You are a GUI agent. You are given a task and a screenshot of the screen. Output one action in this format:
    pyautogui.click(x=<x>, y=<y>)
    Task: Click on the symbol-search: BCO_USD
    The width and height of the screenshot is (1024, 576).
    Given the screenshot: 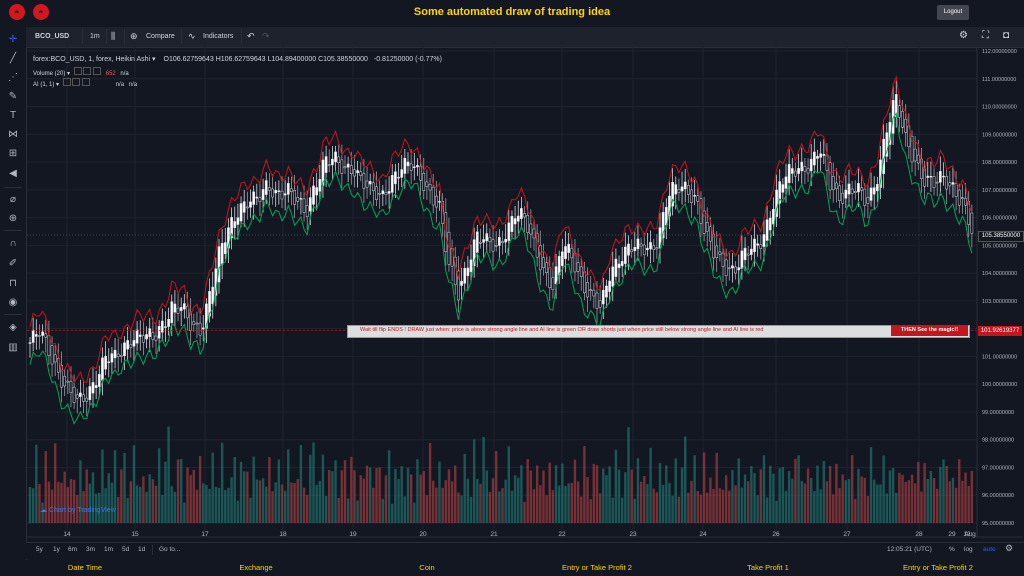 What is the action you would take?
    pyautogui.click(x=52, y=36)
    